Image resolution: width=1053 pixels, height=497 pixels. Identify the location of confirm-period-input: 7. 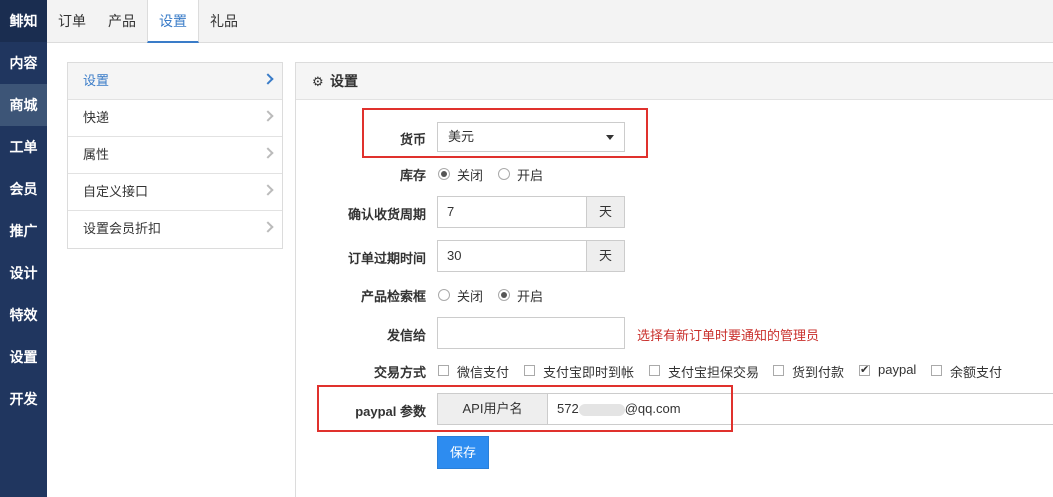
(512, 212).